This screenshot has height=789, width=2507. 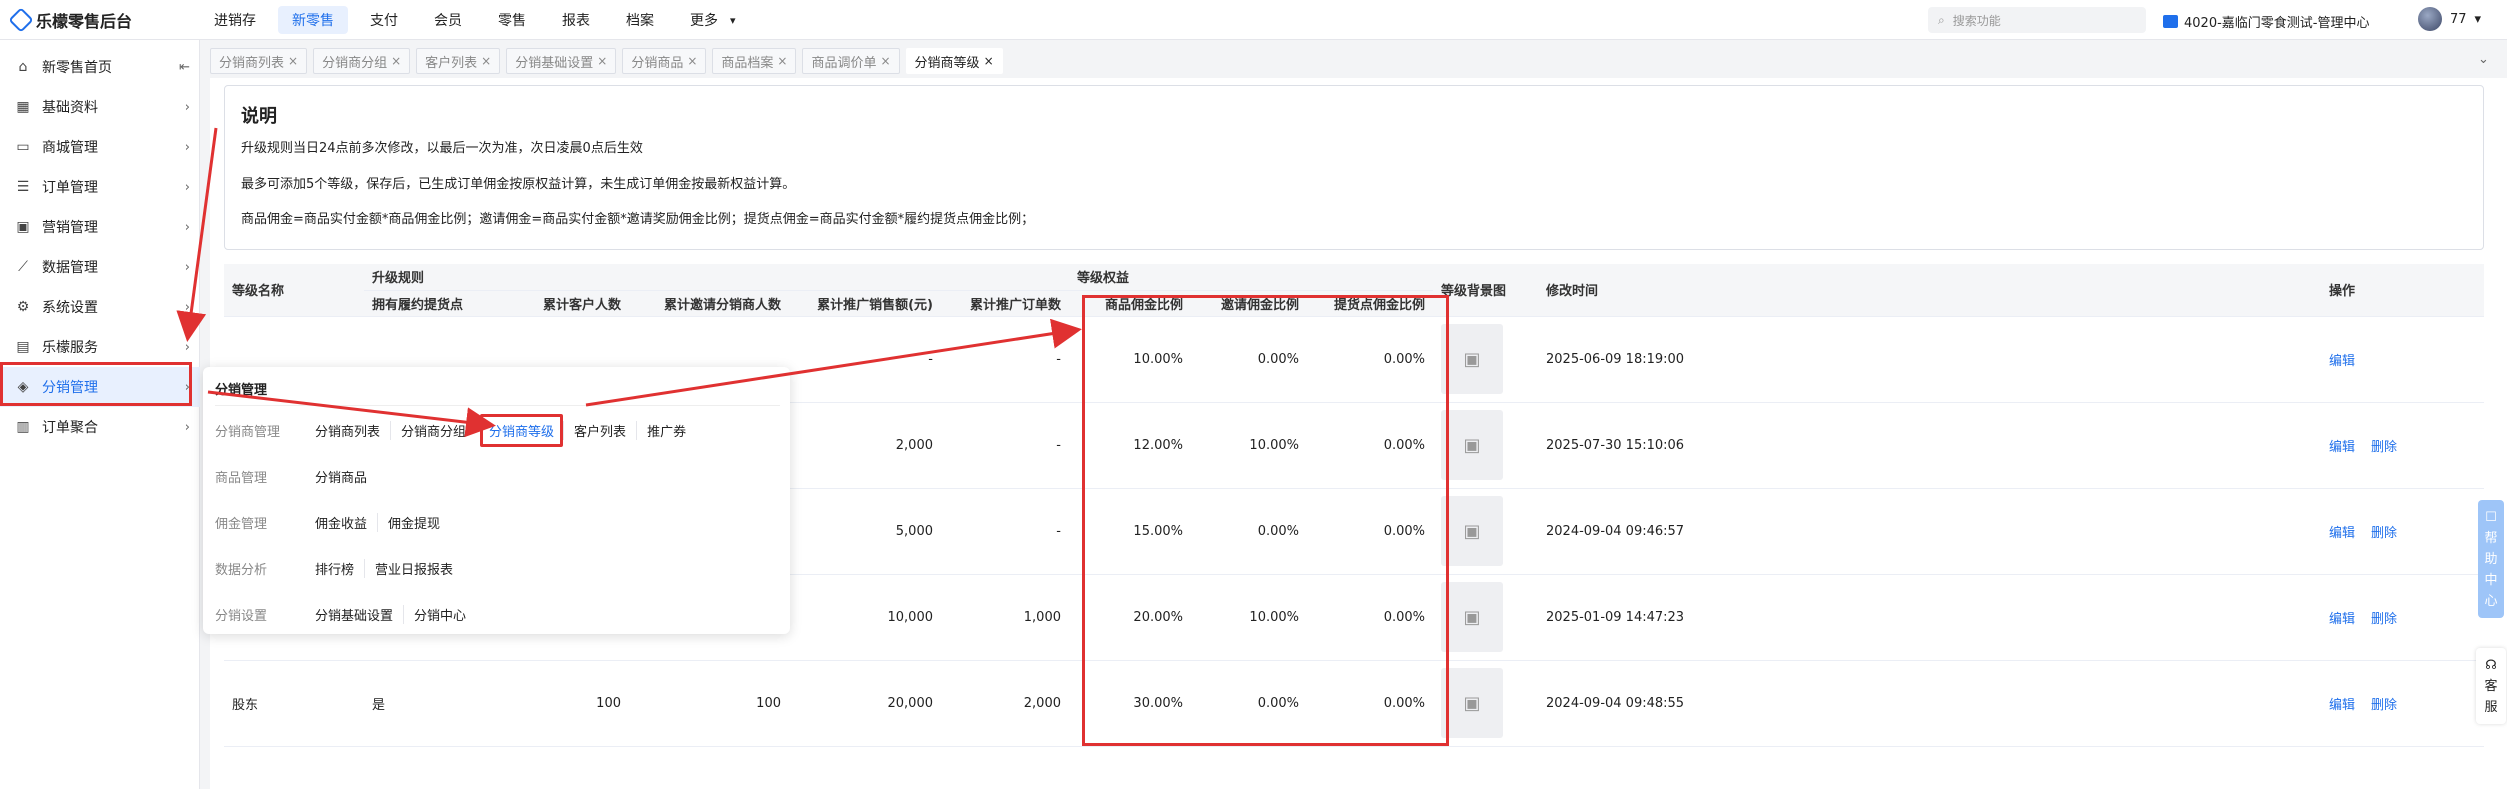 What do you see at coordinates (2483, 59) in the screenshot?
I see `chevron-down-icon: ⌄` at bounding box center [2483, 59].